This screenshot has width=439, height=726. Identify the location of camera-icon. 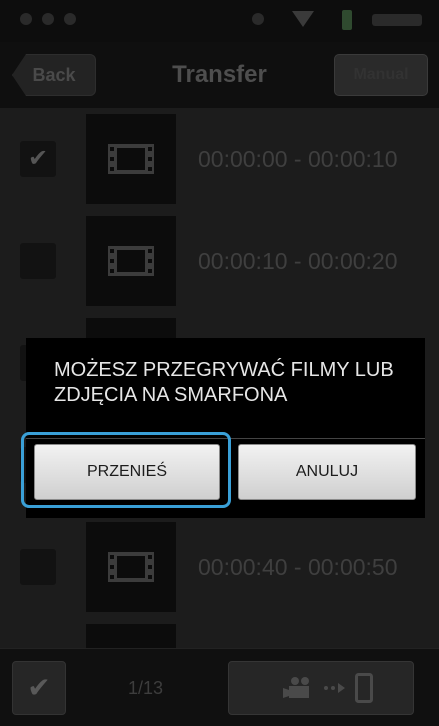
(296, 687).